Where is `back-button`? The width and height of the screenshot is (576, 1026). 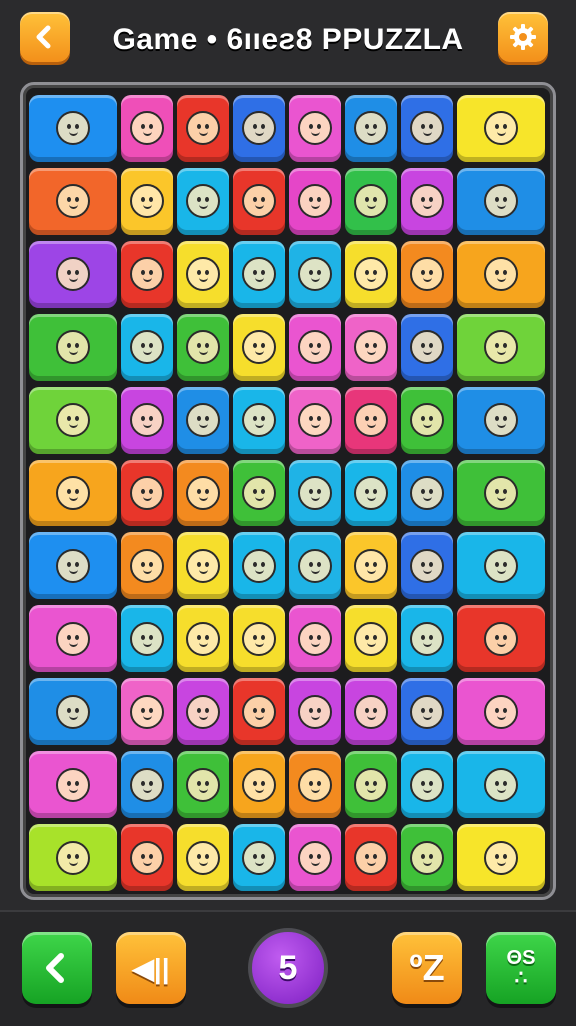
back-button is located at coordinates (45, 37).